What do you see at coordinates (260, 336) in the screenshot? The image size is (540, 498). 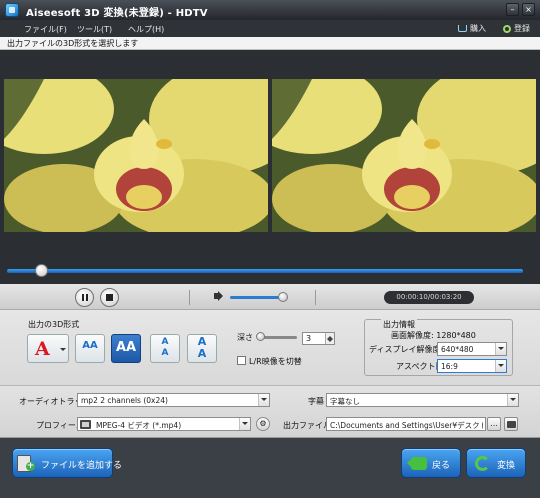 I see `depth-handle` at bounding box center [260, 336].